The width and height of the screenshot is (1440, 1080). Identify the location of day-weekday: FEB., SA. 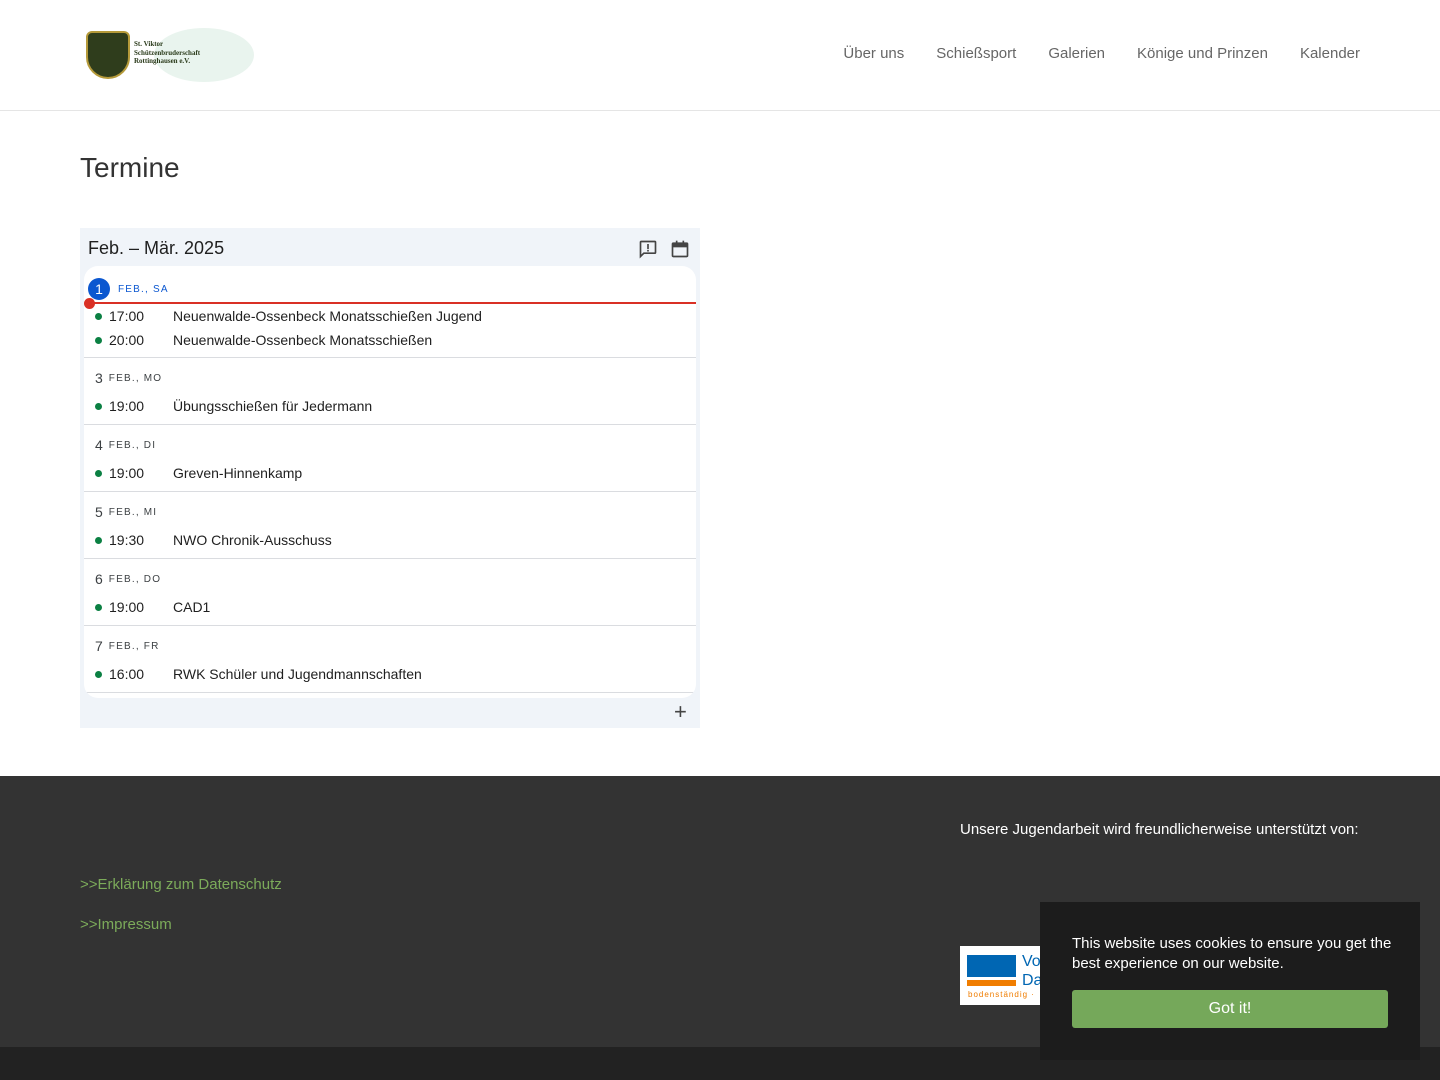
(143, 289).